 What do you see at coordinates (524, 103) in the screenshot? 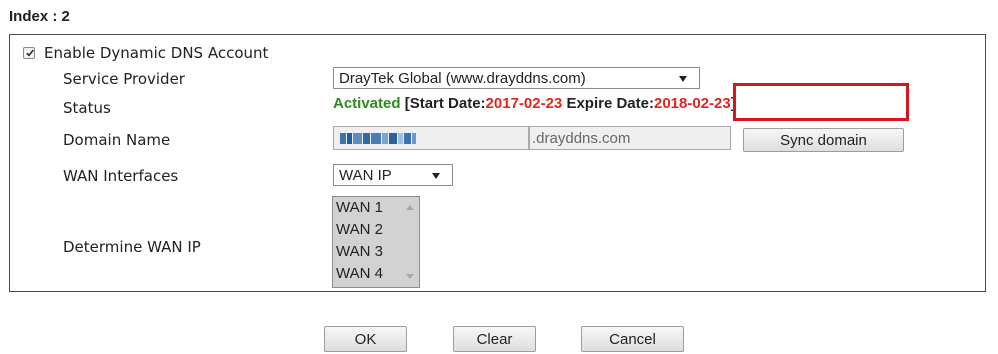
I see `start-date: 2017-02-23` at bounding box center [524, 103].